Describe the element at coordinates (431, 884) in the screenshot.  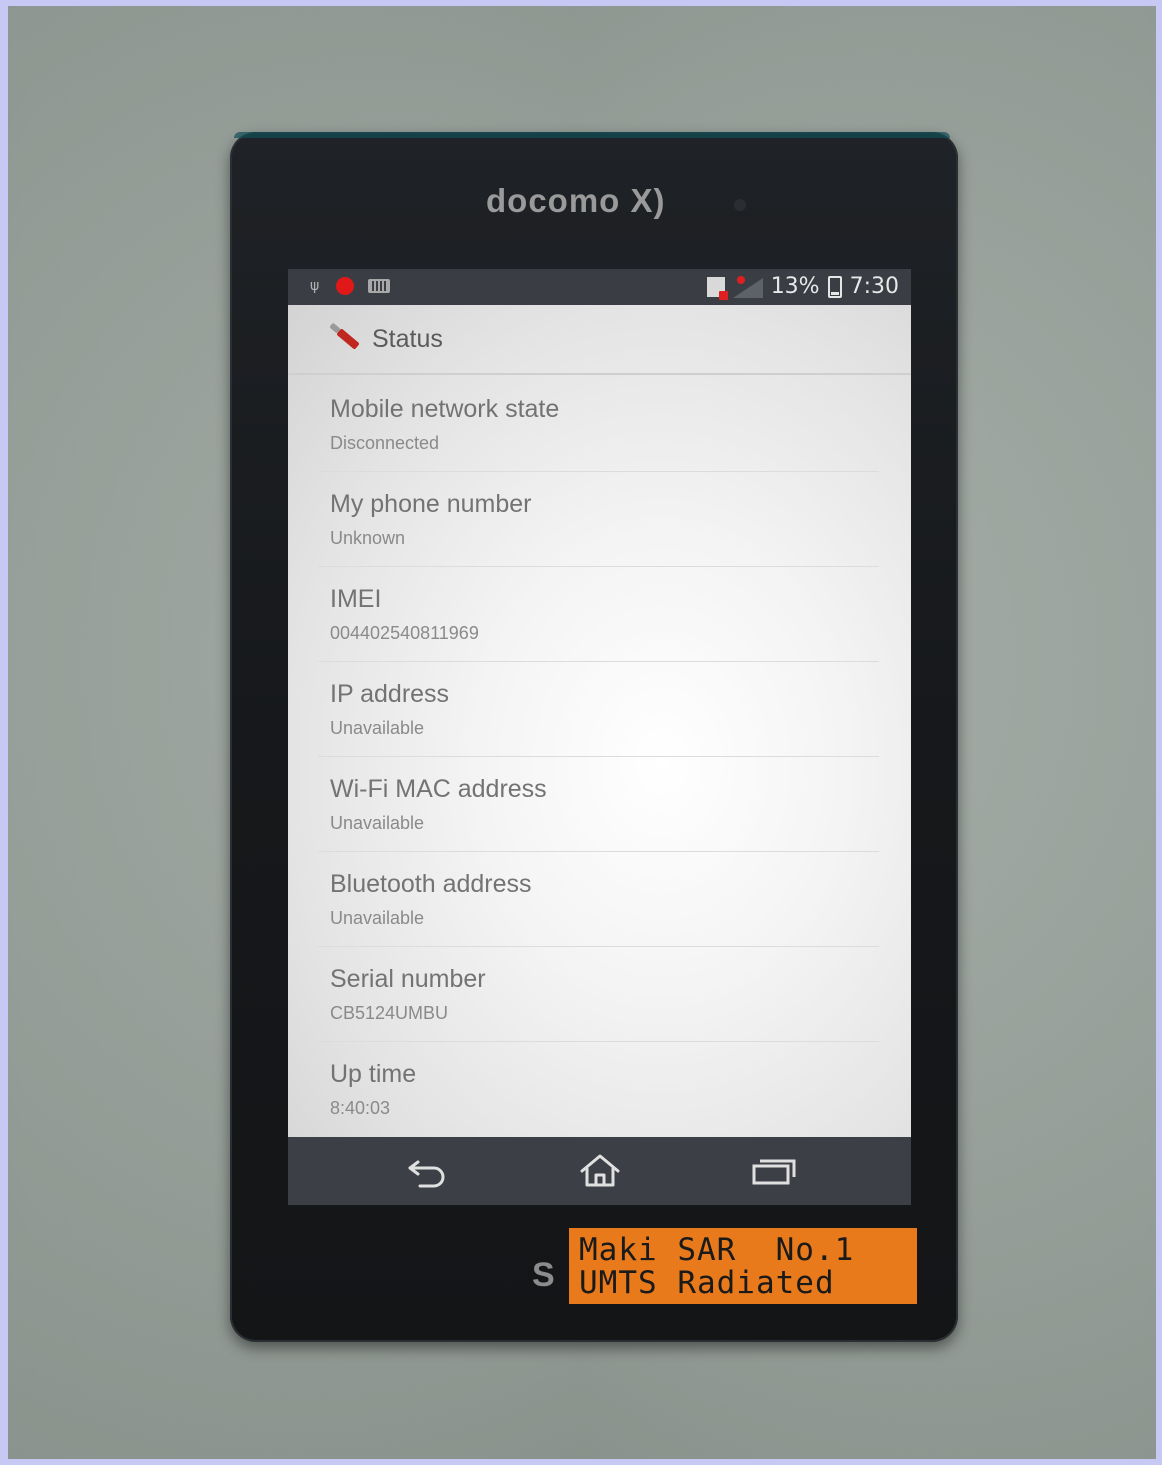
I see `list-item-title: Bluetooth address` at that location.